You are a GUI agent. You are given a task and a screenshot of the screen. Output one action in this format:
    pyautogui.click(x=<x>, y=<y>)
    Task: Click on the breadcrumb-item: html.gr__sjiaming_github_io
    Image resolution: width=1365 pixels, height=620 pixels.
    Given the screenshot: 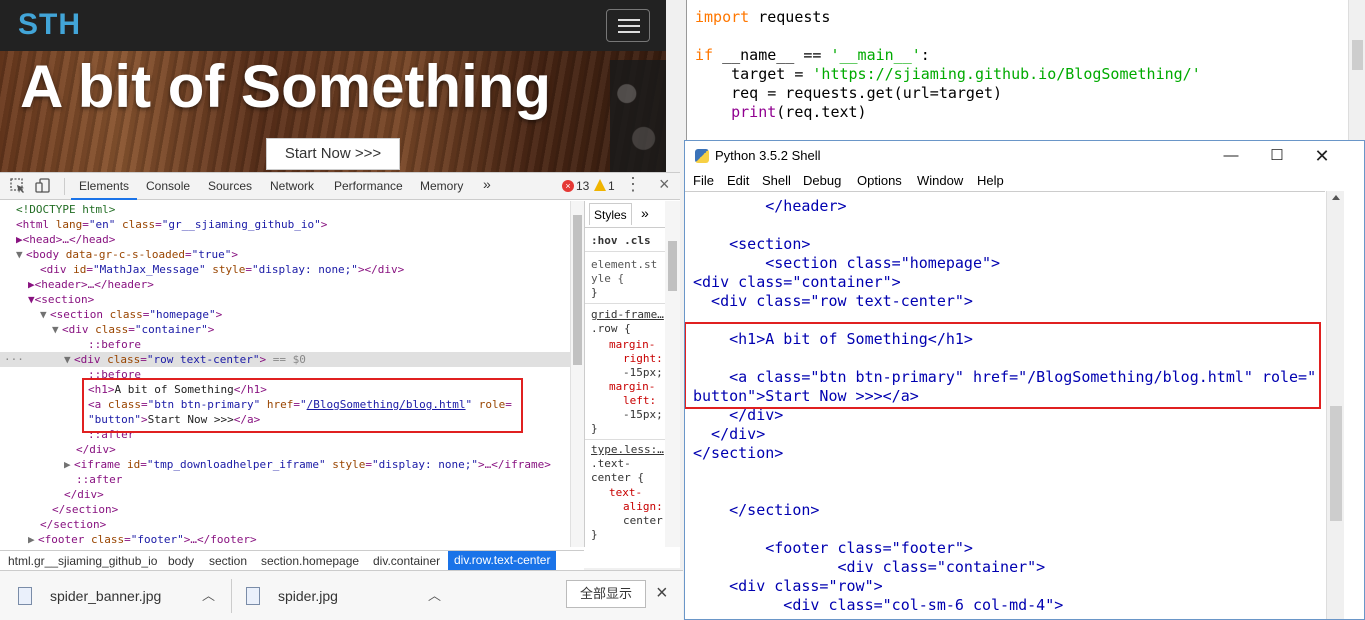 What is the action you would take?
    pyautogui.click(x=82, y=561)
    